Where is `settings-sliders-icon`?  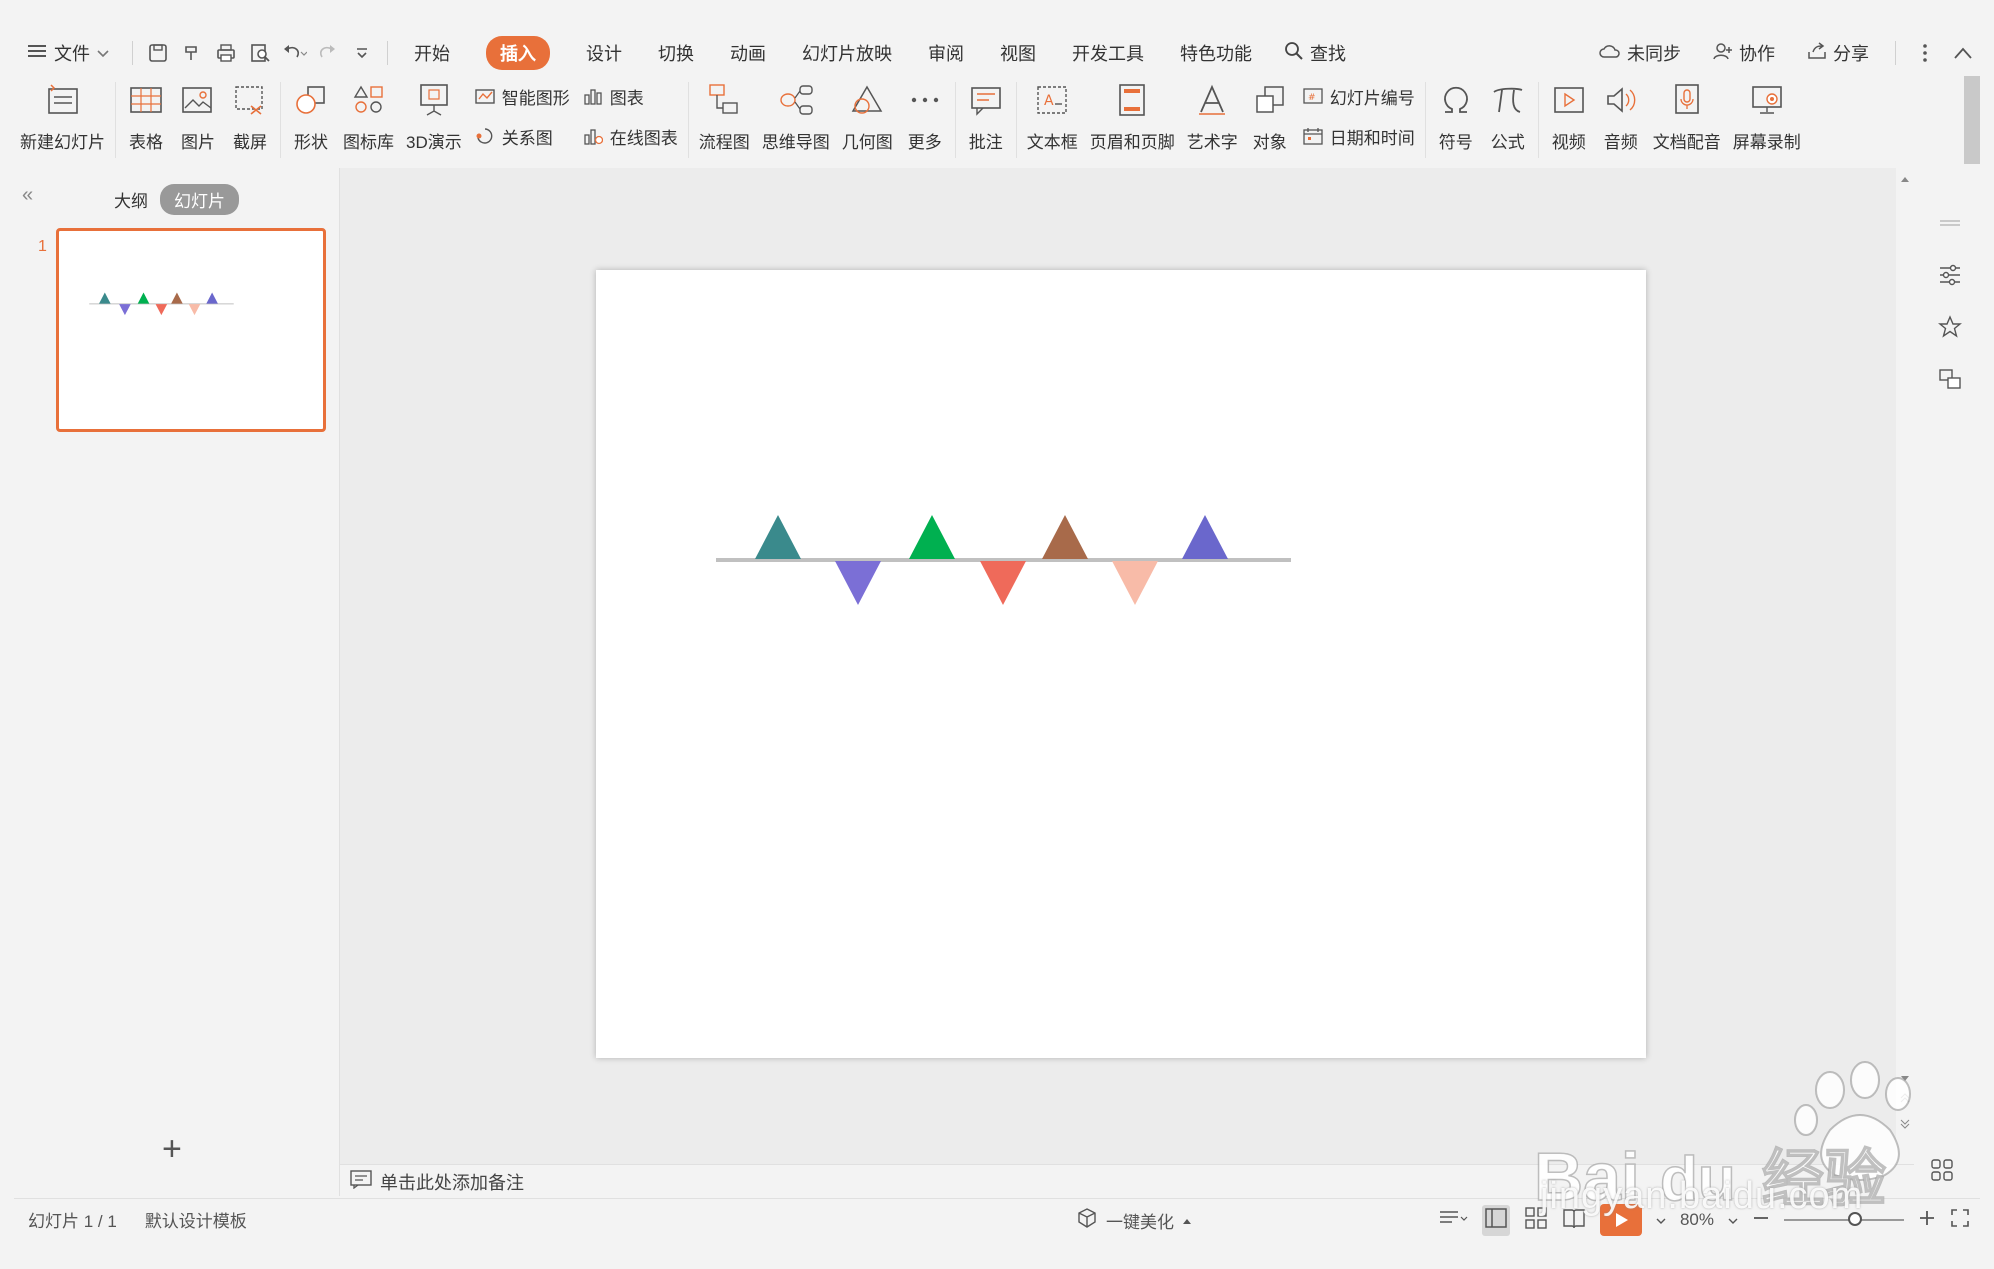
settings-sliders-icon is located at coordinates (1950, 275).